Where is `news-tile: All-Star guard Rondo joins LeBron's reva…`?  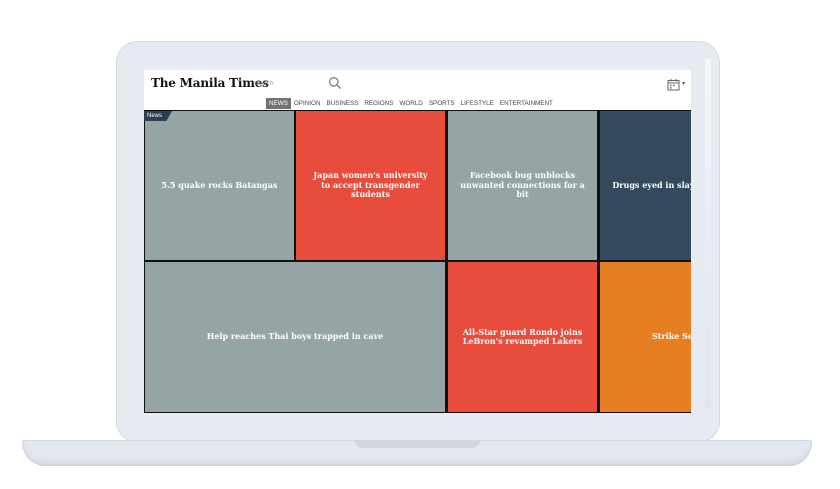 news-tile: All-Star guard Rondo joins LeBron's reva… is located at coordinates (522, 337).